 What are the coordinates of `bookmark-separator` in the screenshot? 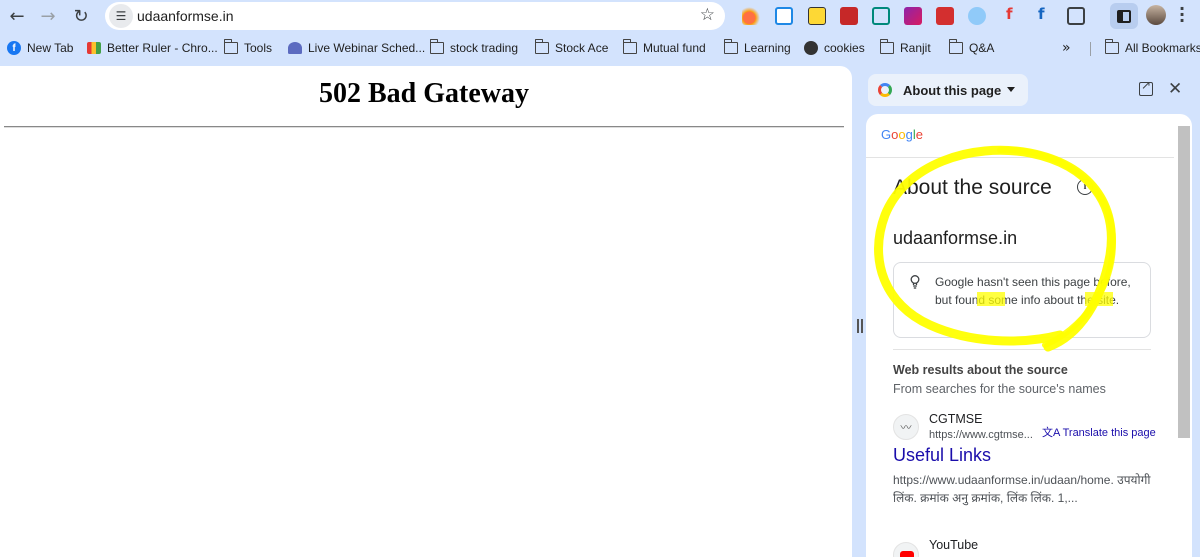 It's located at (1090, 49).